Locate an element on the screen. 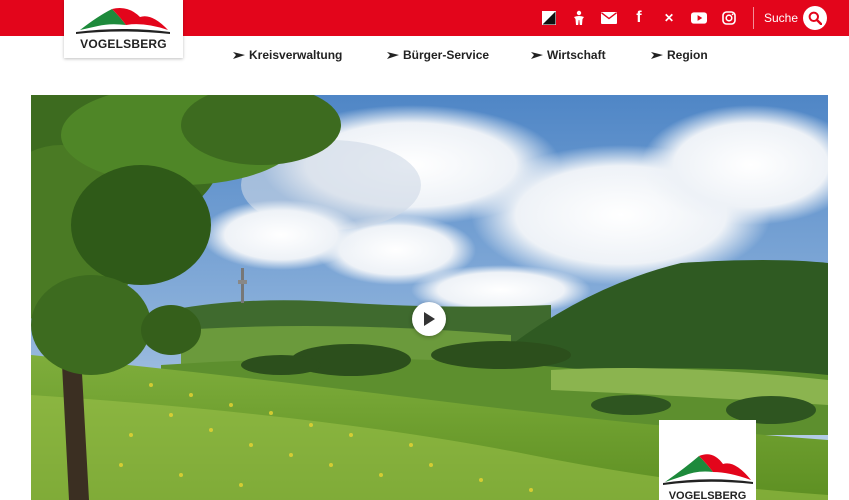 Image resolution: width=849 pixels, height=500 pixels. divider is located at coordinates (753, 18).